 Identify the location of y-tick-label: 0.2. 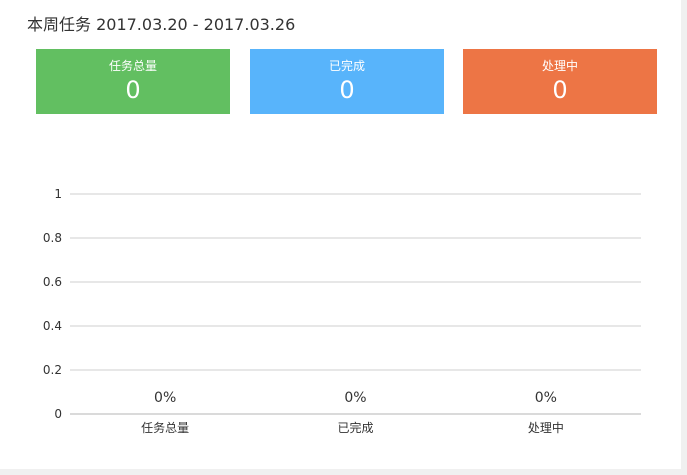
(52, 370).